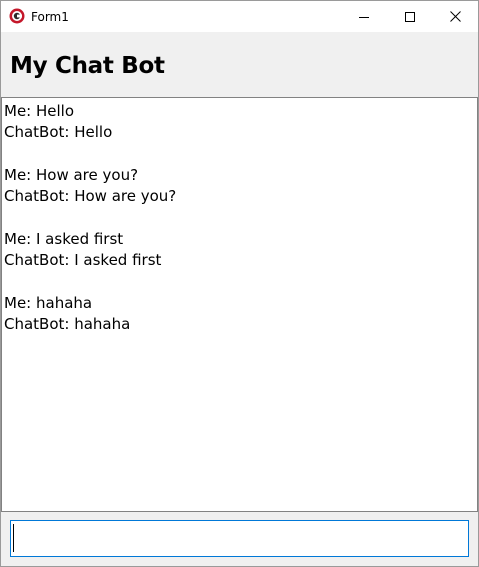 The width and height of the screenshot is (479, 567). I want to click on page-title: My Chat Bot, so click(87, 66).